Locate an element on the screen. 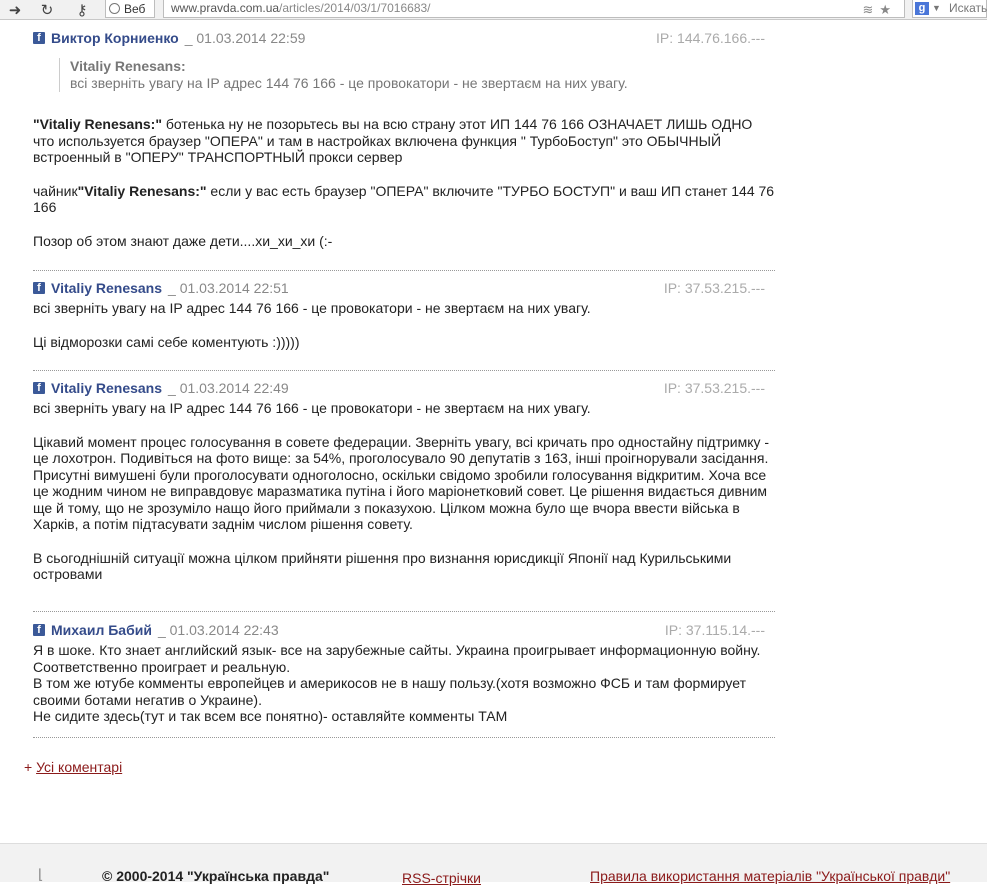 The height and width of the screenshot is (886, 987). rss-link: RSS-стрічки is located at coordinates (441, 878).